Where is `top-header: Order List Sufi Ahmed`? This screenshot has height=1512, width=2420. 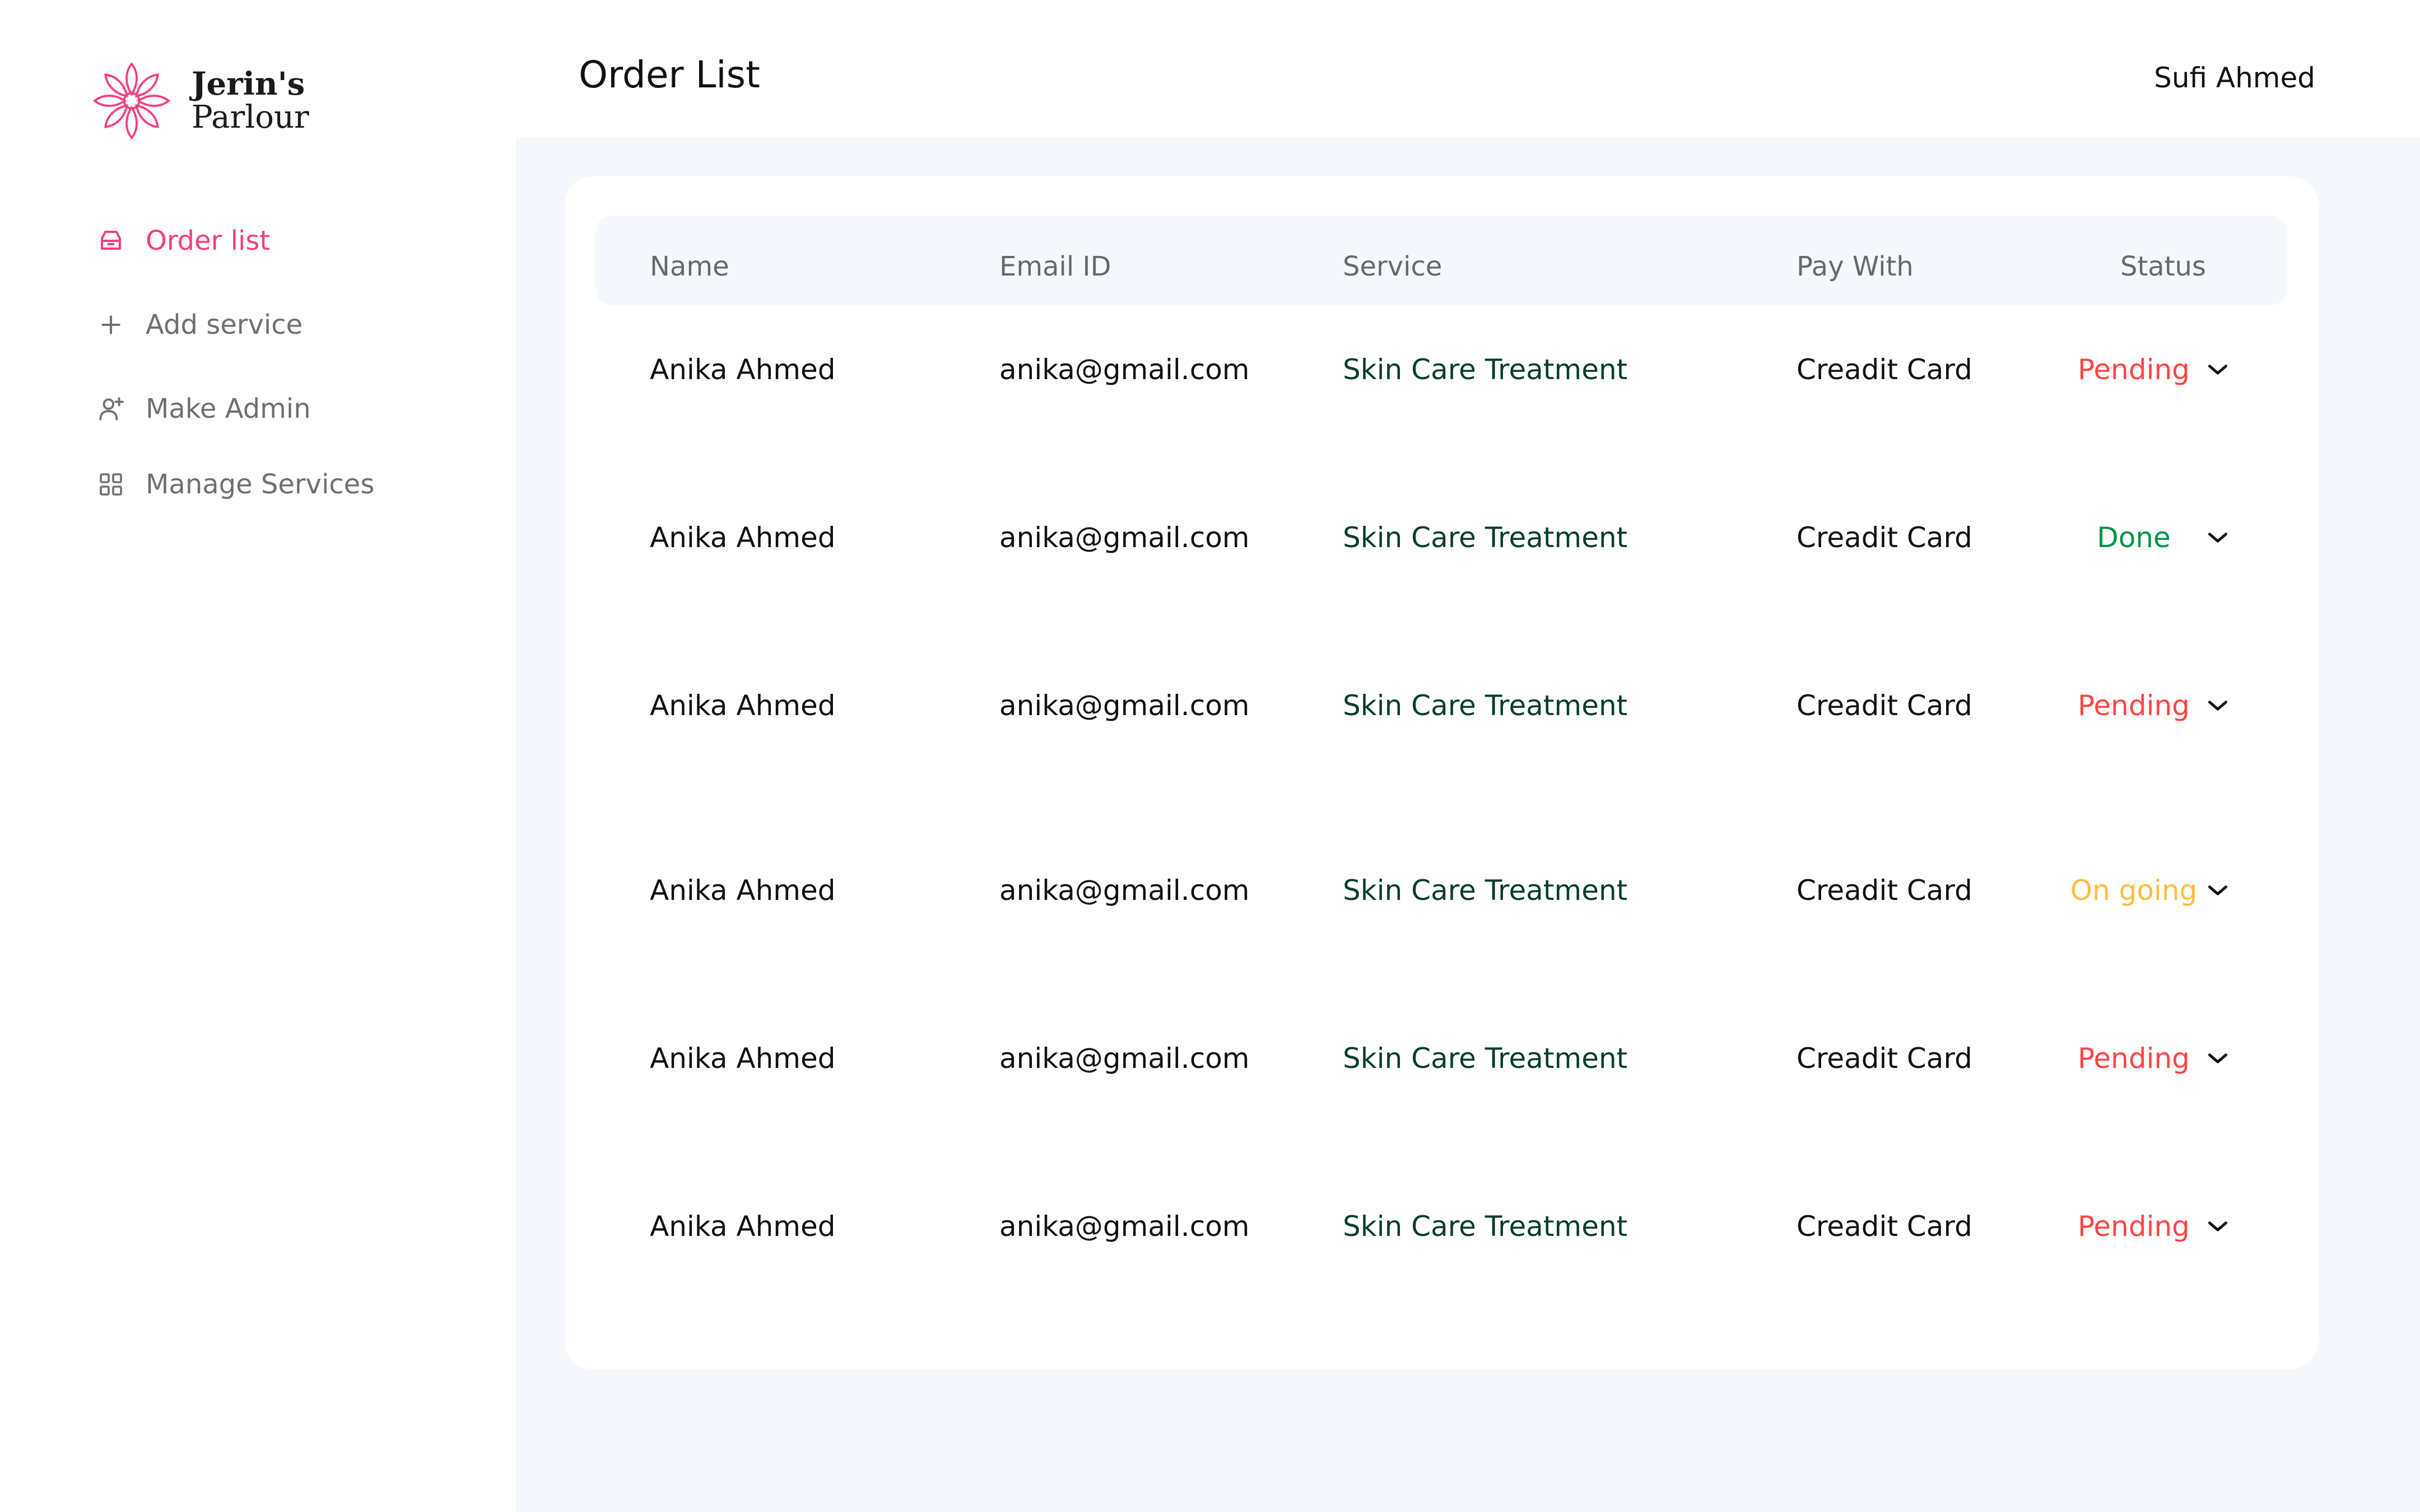
top-header: Order List Sufi Ahmed is located at coordinates (1468, 69).